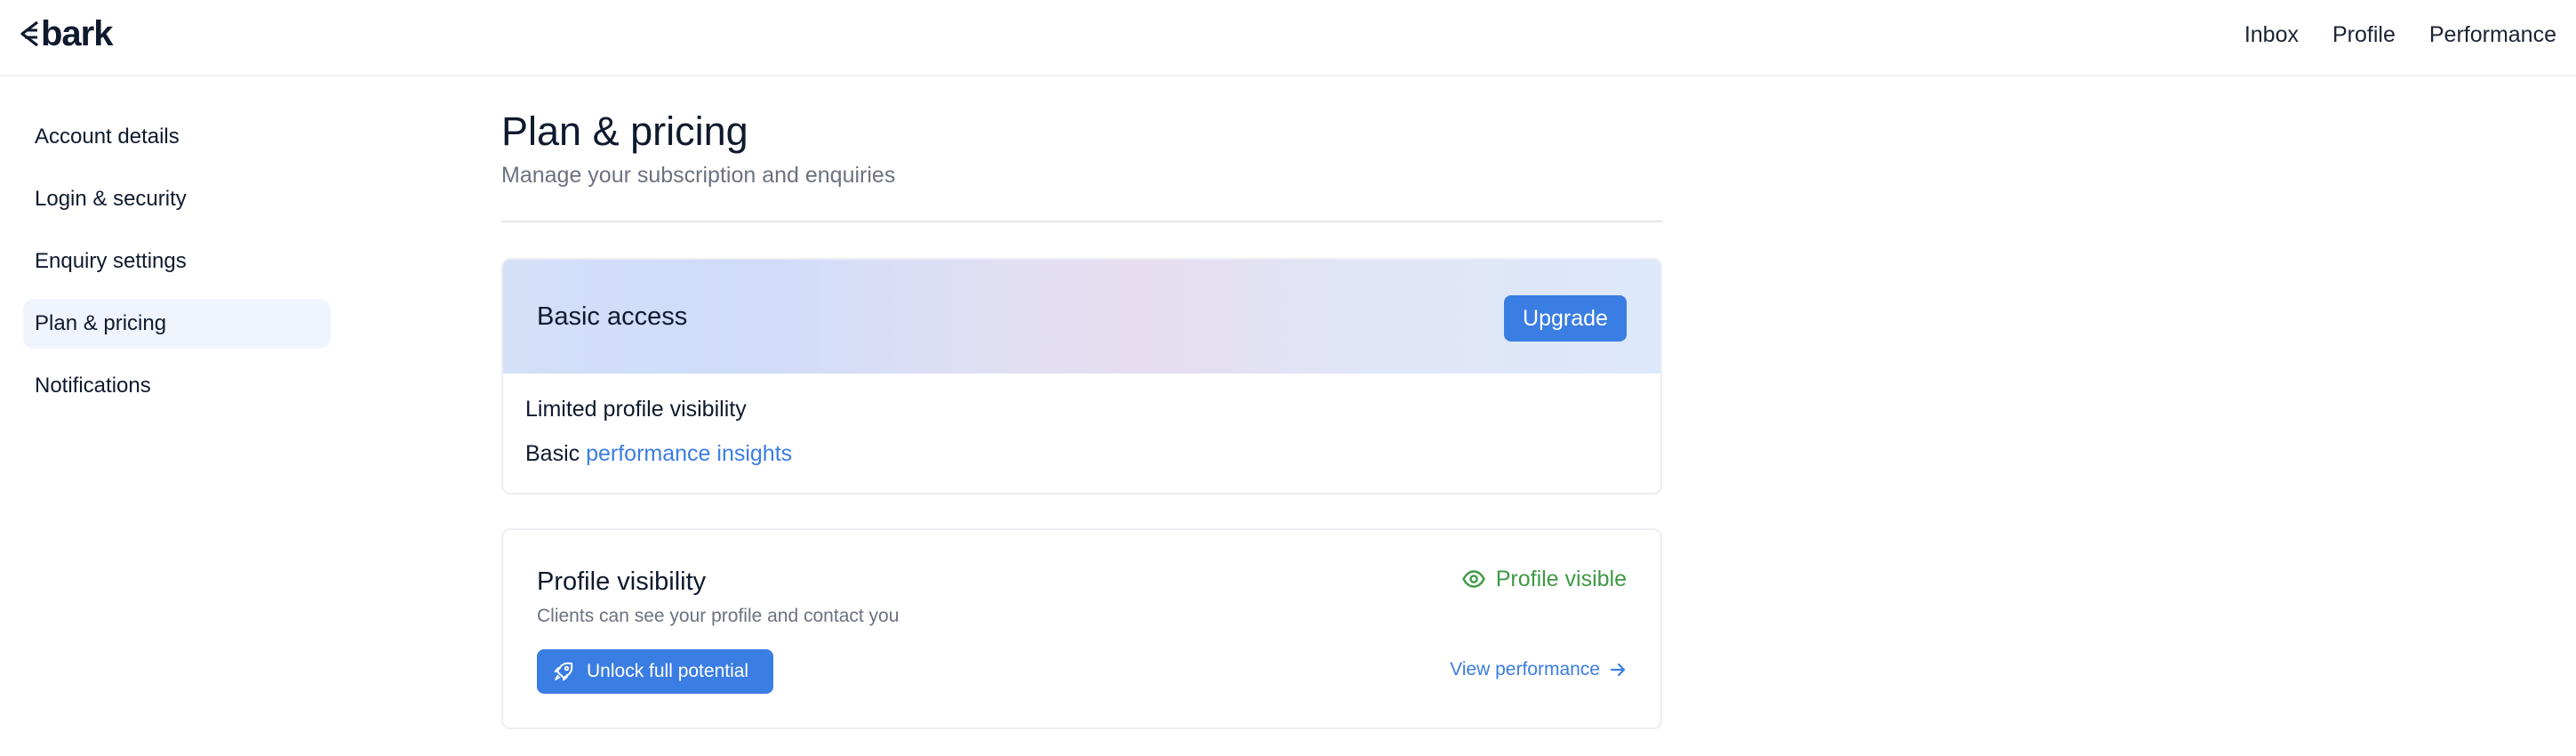  I want to click on plan-name: Basic access, so click(612, 316).